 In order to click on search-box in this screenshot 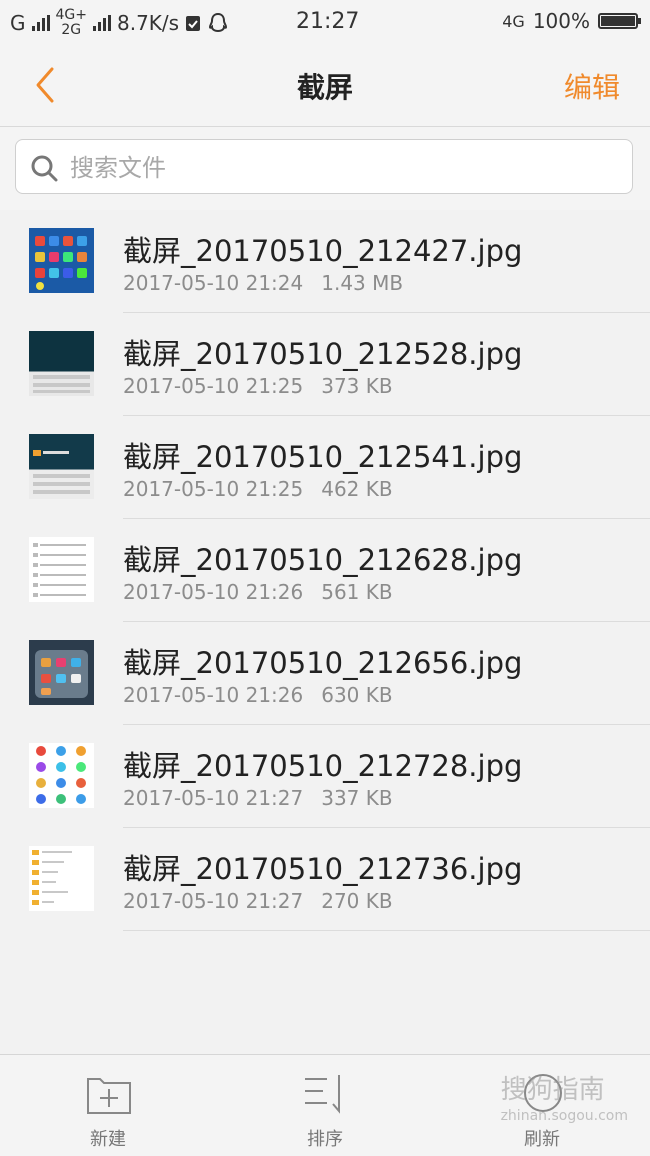, I will do `click(324, 166)`.